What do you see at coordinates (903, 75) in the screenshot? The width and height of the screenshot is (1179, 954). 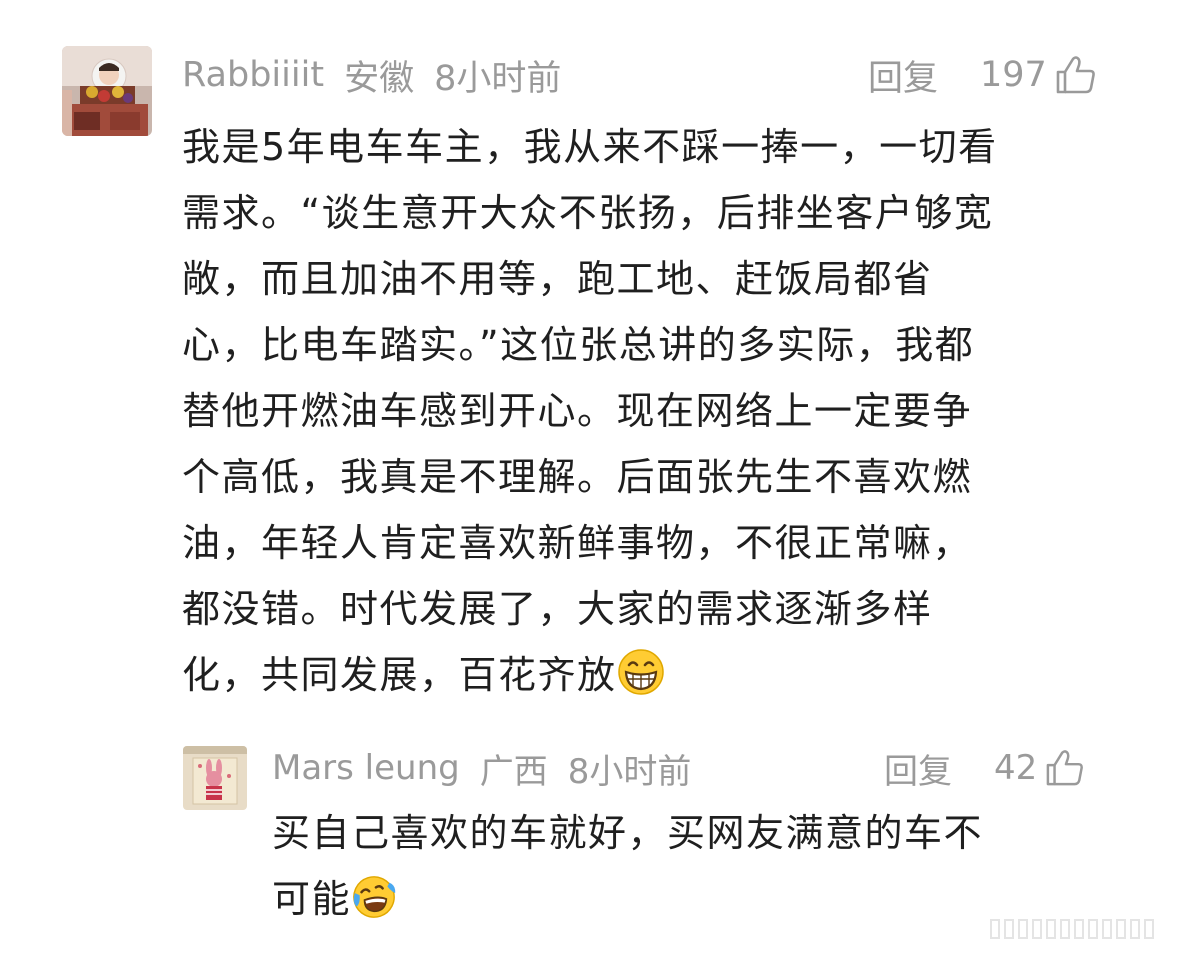 I see `reply-button: 回复` at bounding box center [903, 75].